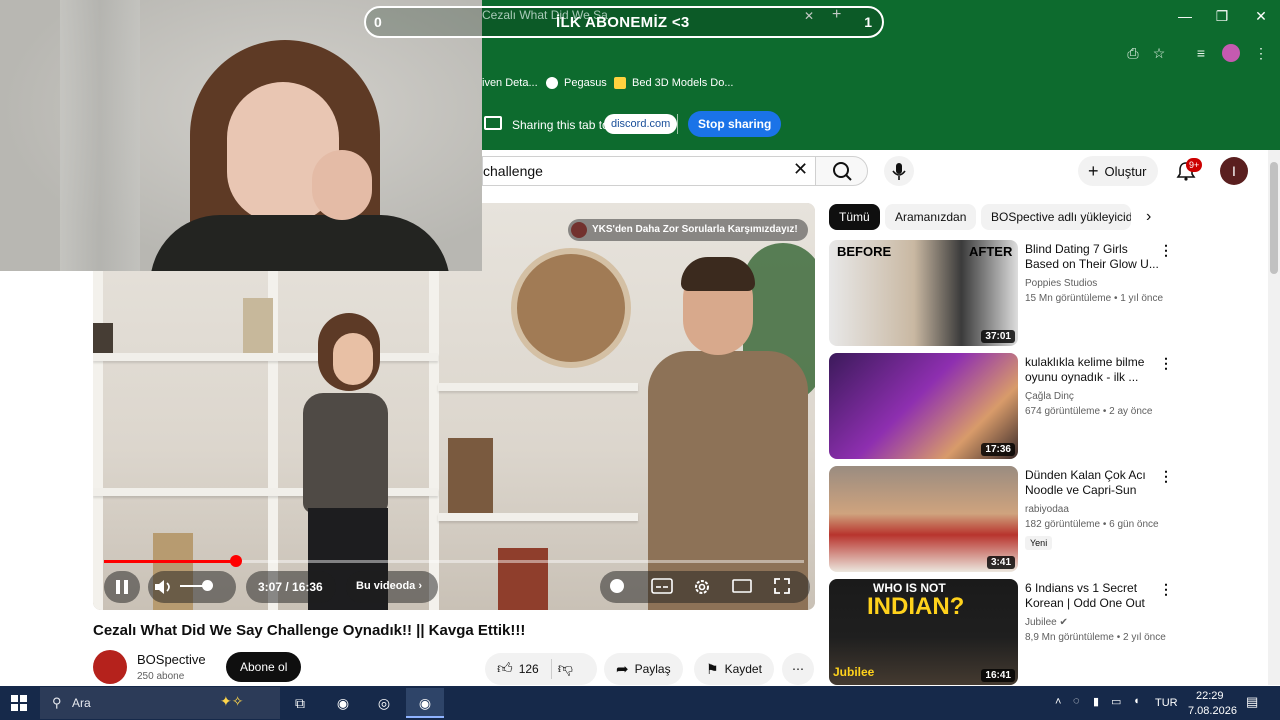 The width and height of the screenshot is (1280, 720). What do you see at coordinates (633, 171) in the screenshot?
I see `search-input` at bounding box center [633, 171].